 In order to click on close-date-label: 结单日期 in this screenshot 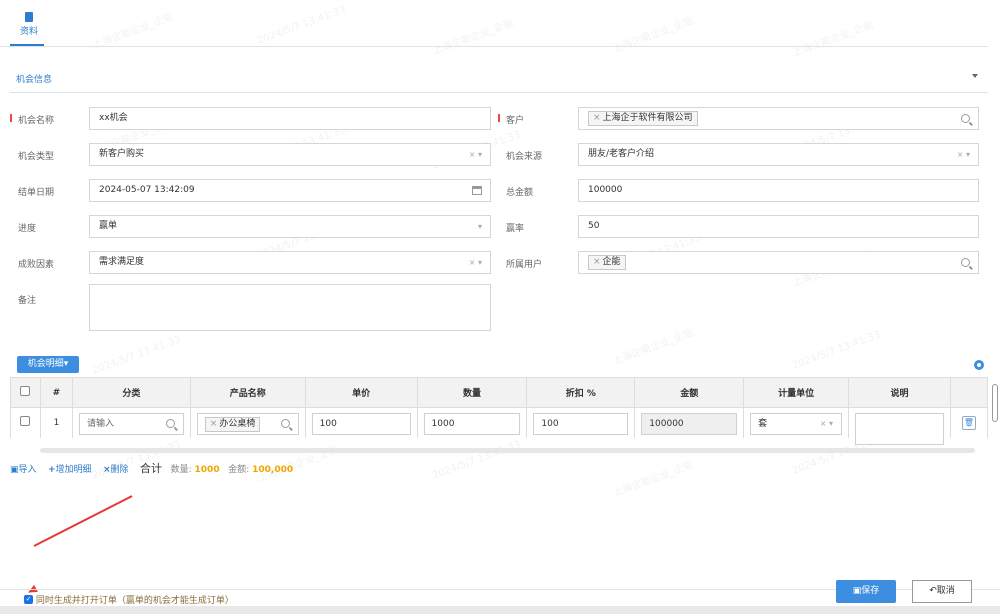, I will do `click(36, 193)`.